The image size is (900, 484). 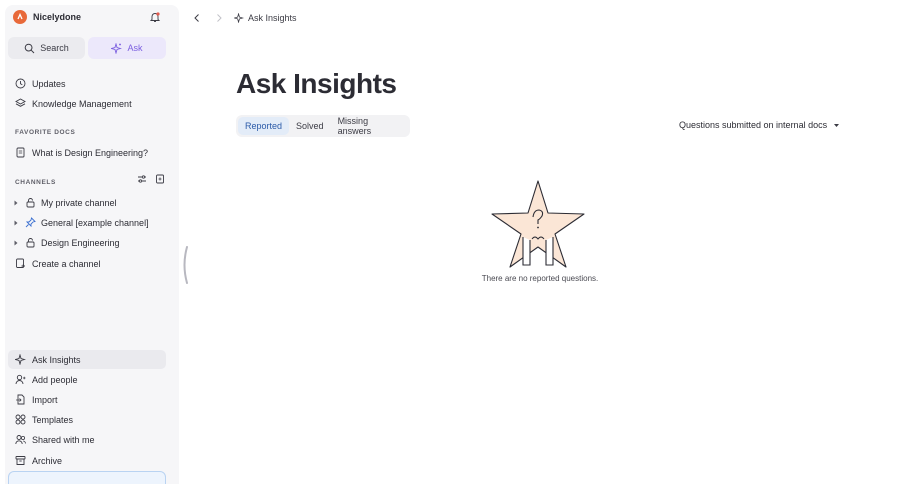 What do you see at coordinates (219, 18) in the screenshot?
I see `forward-arrow-icon` at bounding box center [219, 18].